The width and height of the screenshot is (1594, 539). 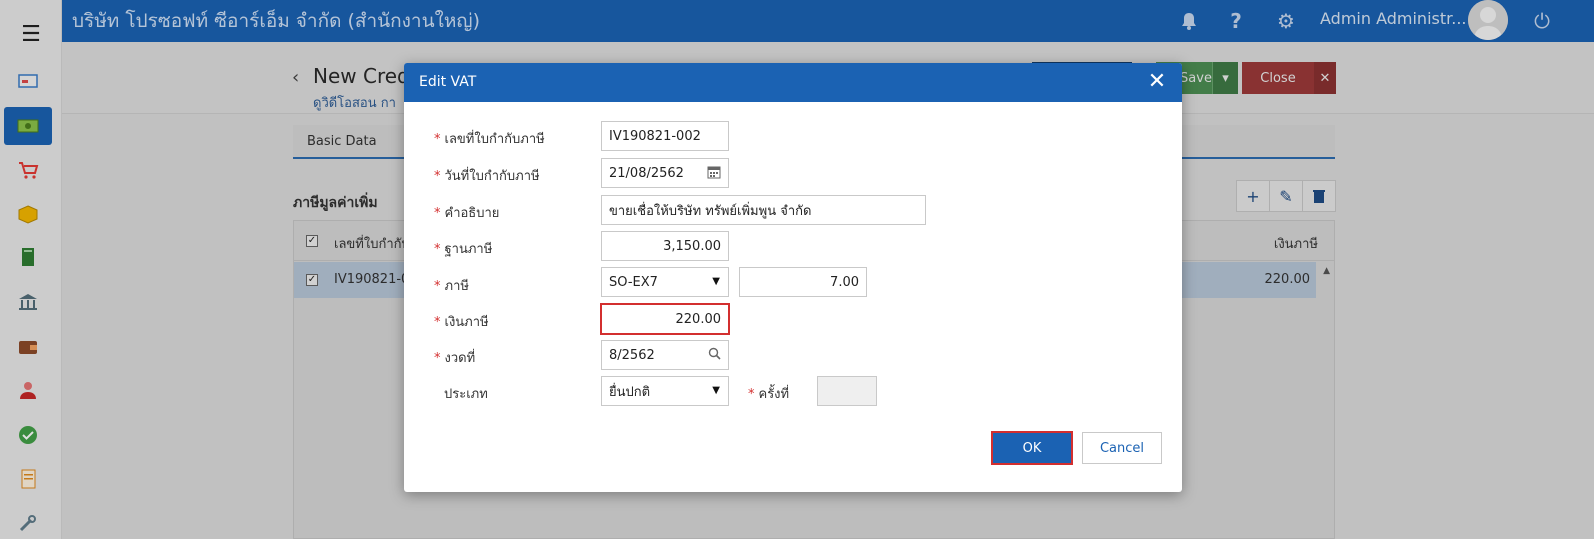 What do you see at coordinates (1157, 82) in the screenshot?
I see `close-icon: ✕` at bounding box center [1157, 82].